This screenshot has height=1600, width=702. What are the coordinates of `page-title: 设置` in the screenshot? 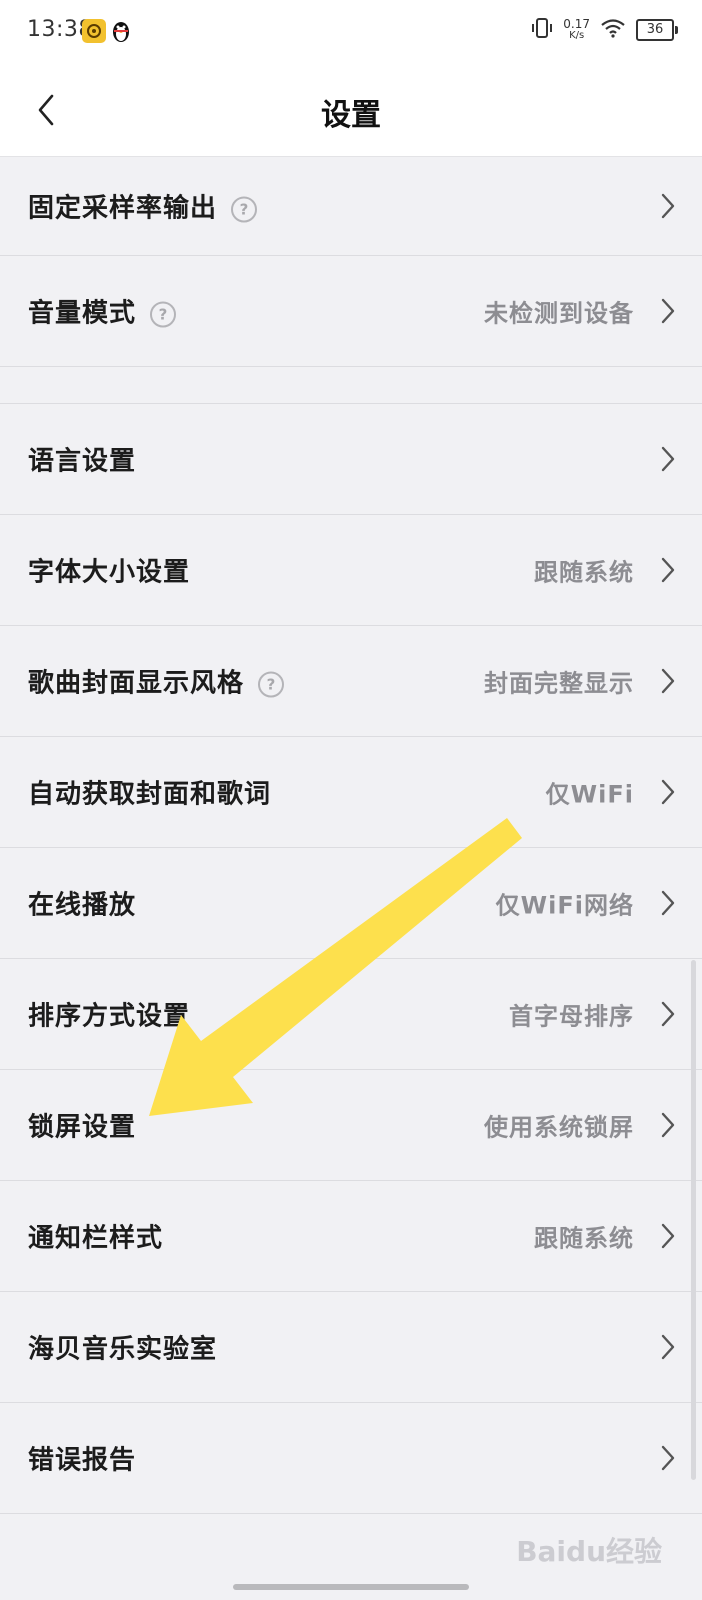 It's located at (351, 115).